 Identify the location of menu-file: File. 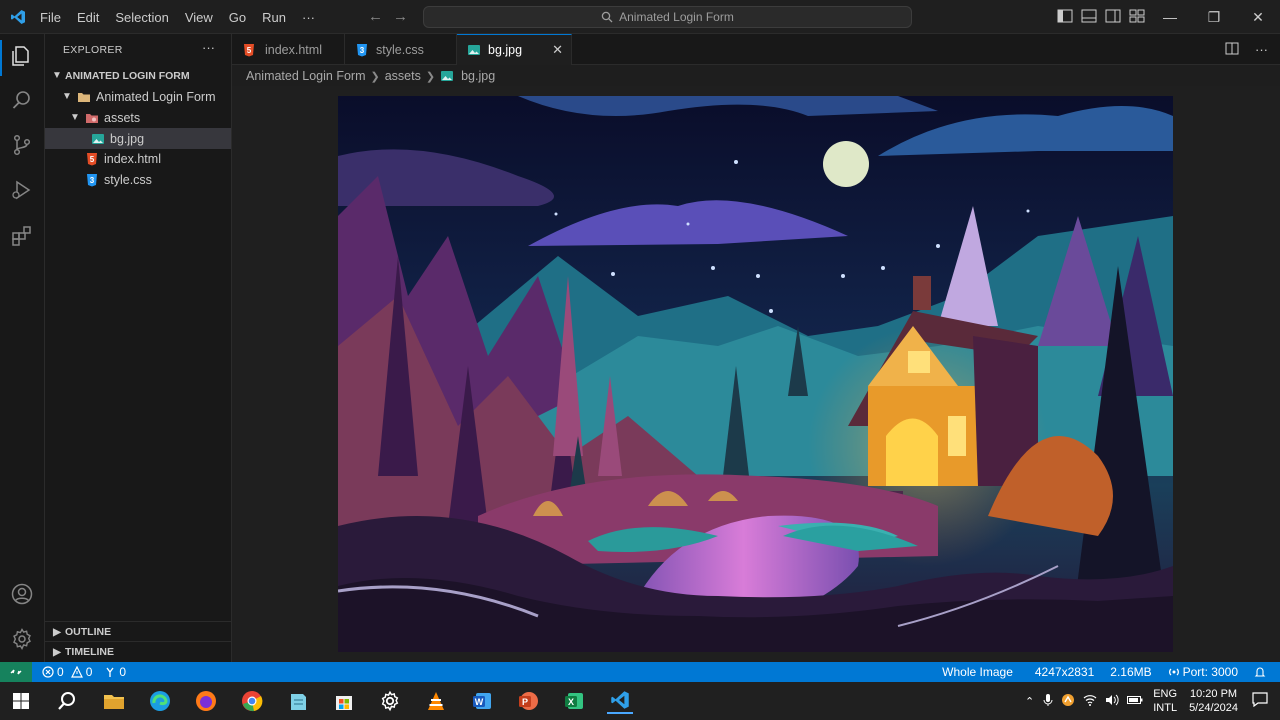
(50, 17).